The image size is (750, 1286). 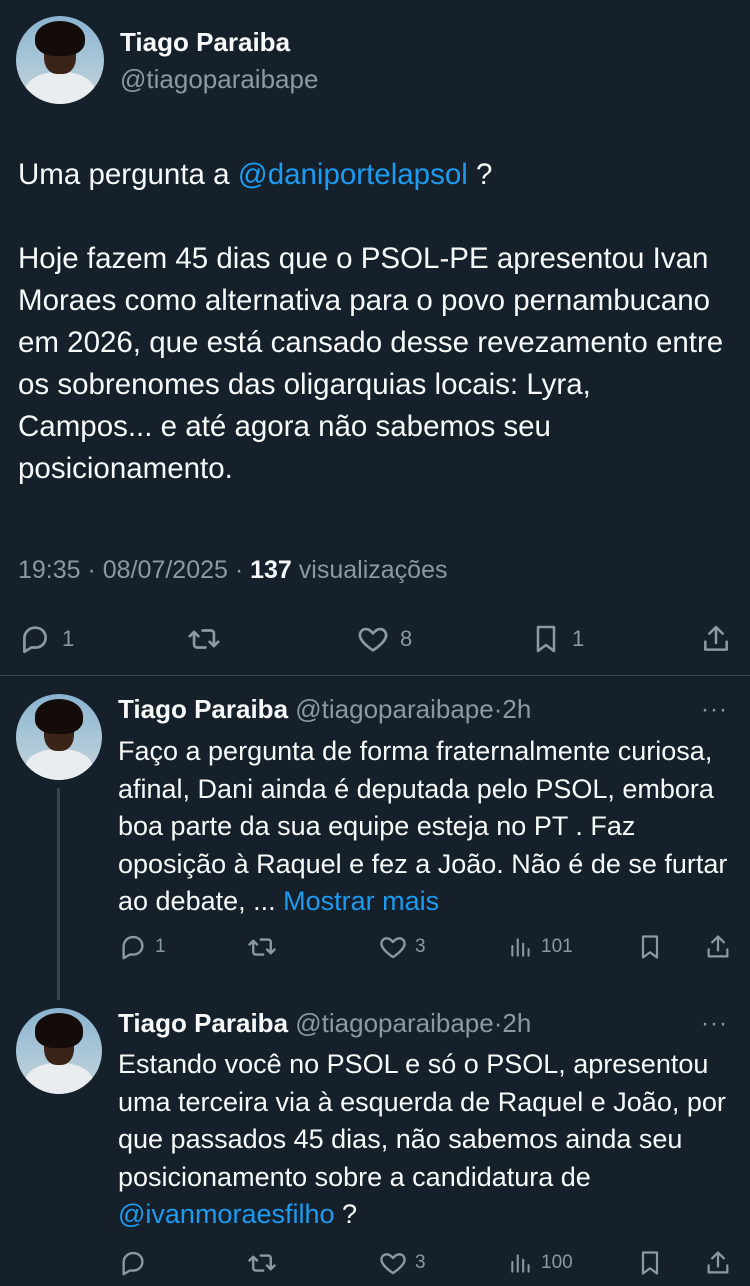 I want to click on tweet-question: Uma pergunta a @daniportelapsol ?, so click(x=255, y=174).